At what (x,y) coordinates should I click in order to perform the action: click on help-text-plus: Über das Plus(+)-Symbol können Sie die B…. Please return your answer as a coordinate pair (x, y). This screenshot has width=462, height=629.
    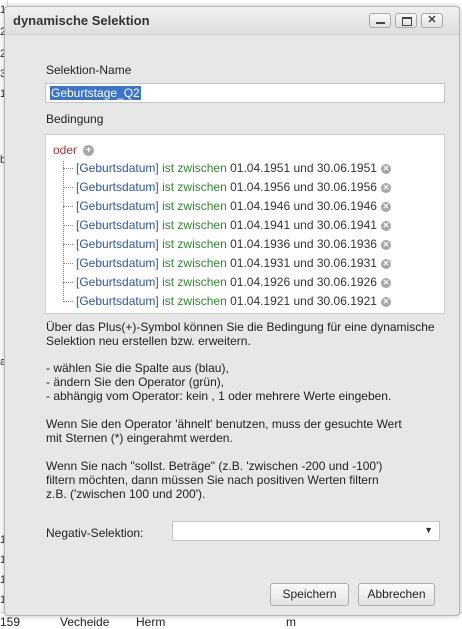
    Looking at the image, I should click on (240, 334).